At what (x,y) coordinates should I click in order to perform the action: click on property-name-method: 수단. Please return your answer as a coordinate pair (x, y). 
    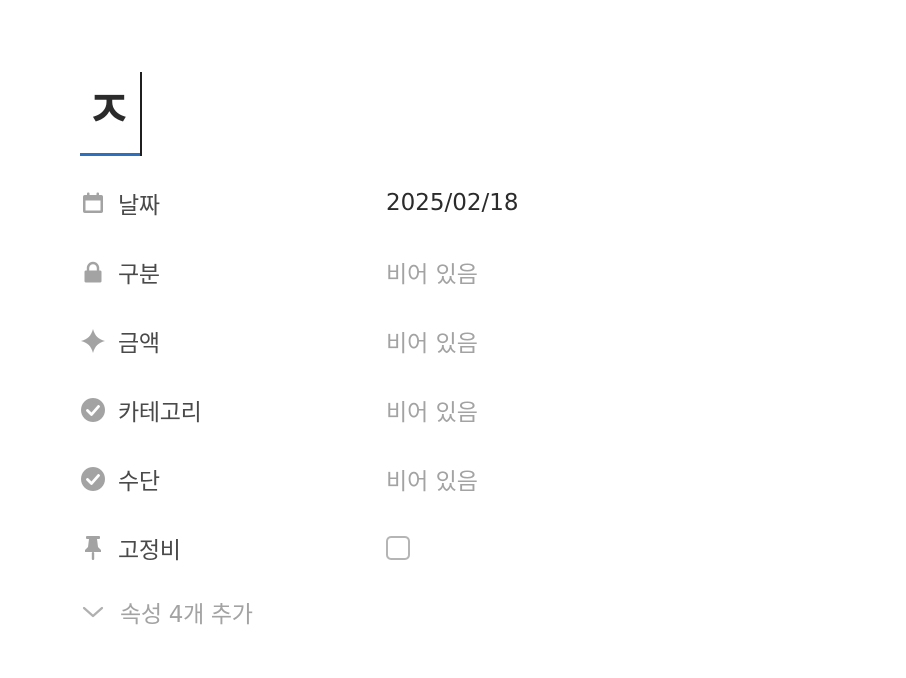
    Looking at the image, I should click on (233, 479).